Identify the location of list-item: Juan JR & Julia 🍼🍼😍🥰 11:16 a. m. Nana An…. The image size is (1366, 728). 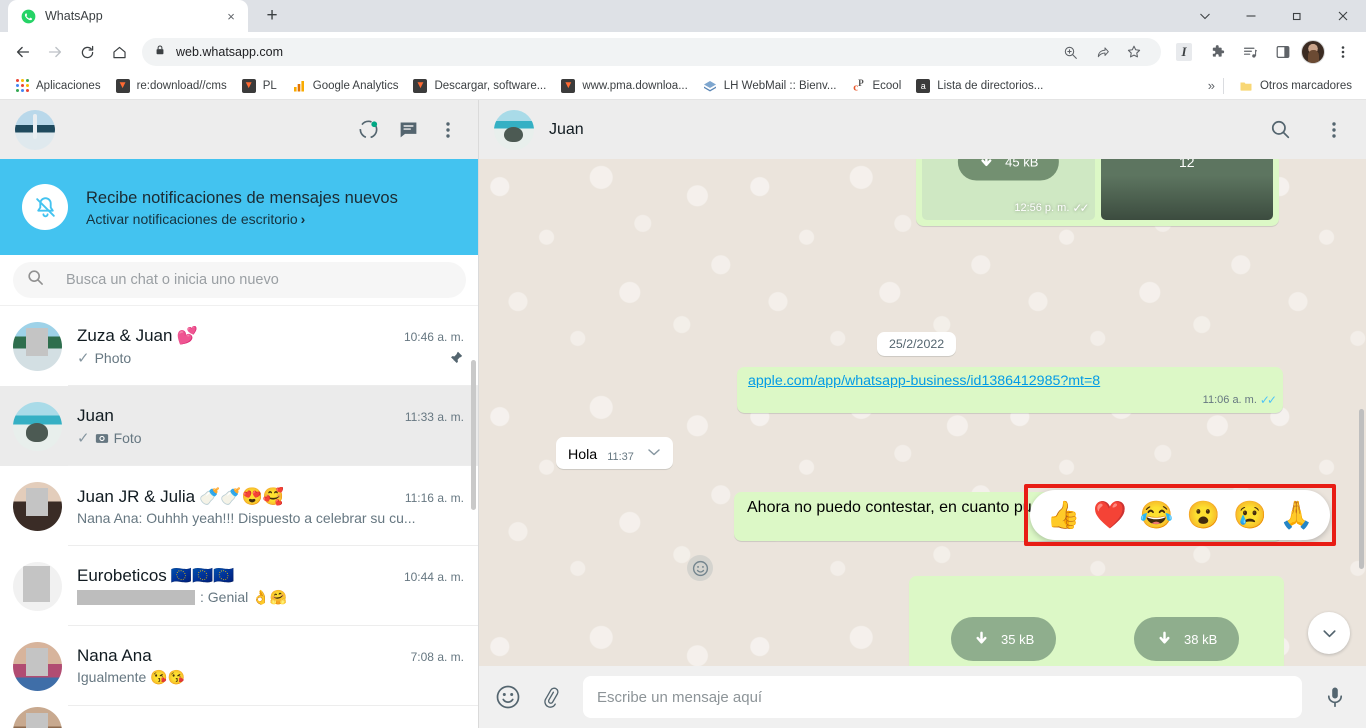
(239, 506).